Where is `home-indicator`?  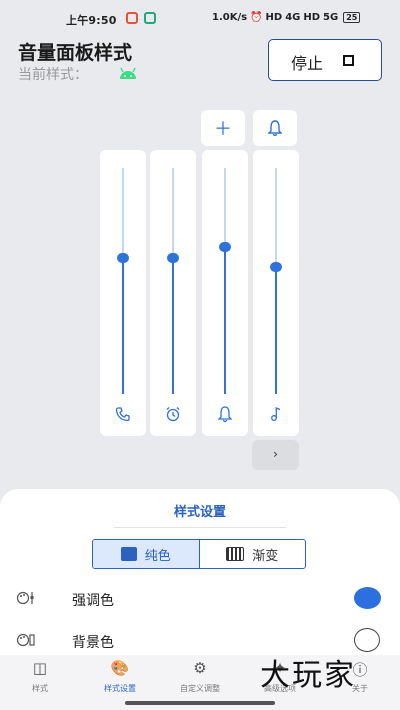 home-indicator is located at coordinates (200, 703).